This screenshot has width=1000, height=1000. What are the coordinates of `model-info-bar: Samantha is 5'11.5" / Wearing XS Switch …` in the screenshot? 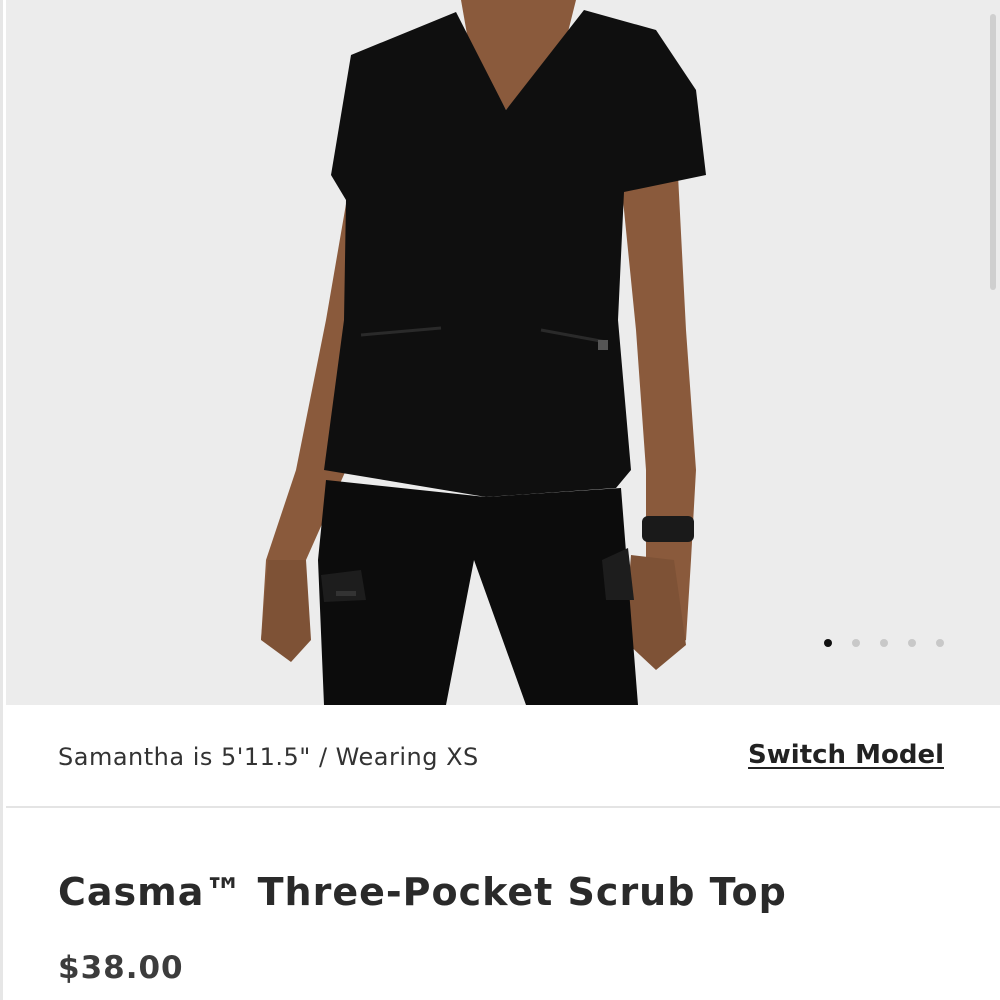 It's located at (503, 756).